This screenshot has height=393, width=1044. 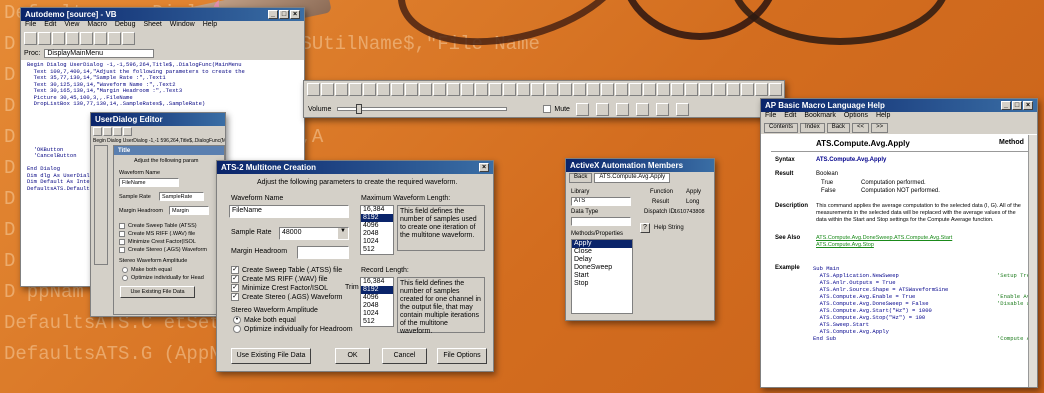 I want to click on max-length-list: 16,384 8192 4096 2048 1024 512, so click(x=377, y=230).